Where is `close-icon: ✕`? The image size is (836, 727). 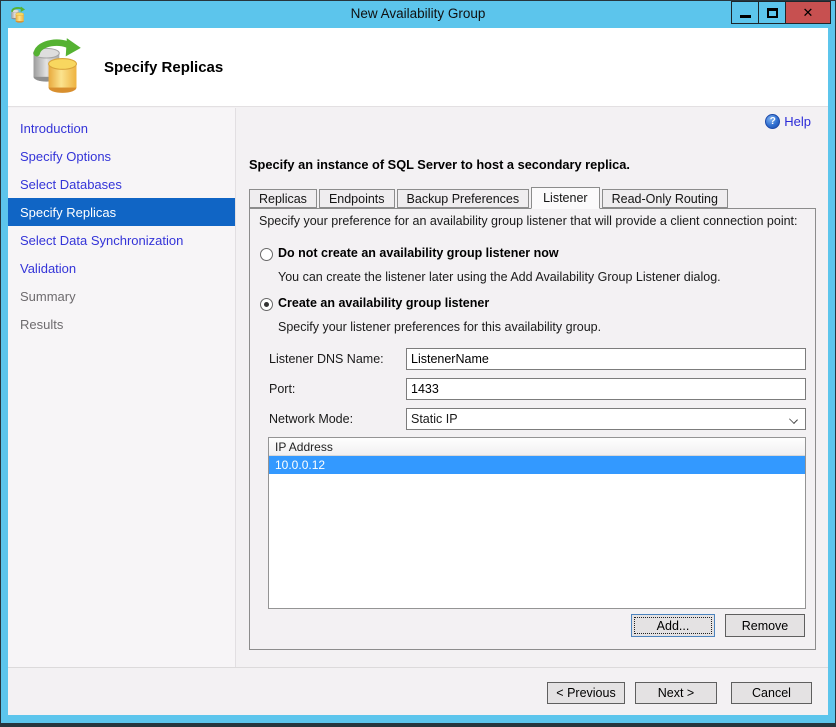 close-icon: ✕ is located at coordinates (808, 12).